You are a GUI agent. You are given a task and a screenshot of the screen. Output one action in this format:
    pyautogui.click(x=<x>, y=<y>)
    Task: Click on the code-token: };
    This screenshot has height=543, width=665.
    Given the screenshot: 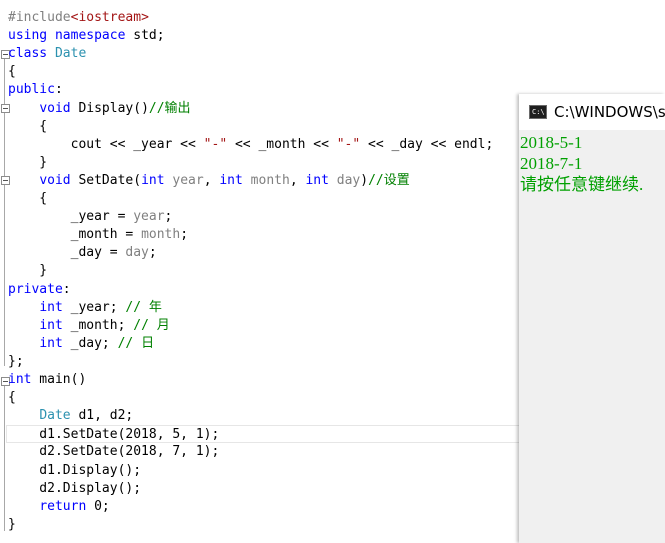 What is the action you would take?
    pyautogui.click(x=16, y=361)
    